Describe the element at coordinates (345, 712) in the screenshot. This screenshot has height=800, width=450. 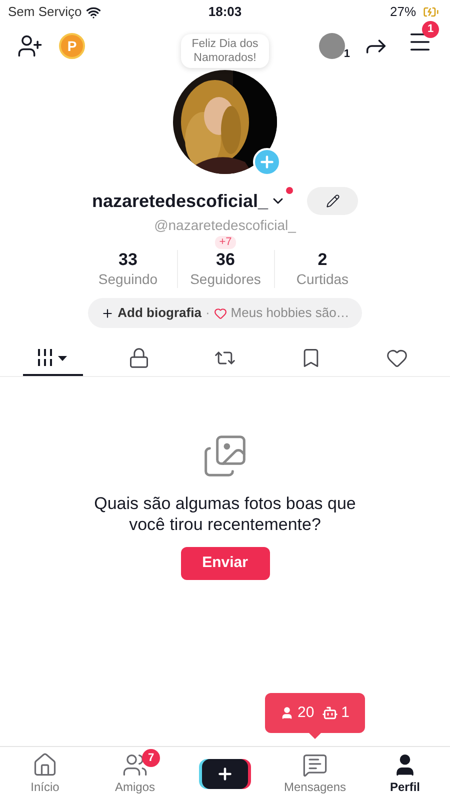
I see `bot-count: 1` at that location.